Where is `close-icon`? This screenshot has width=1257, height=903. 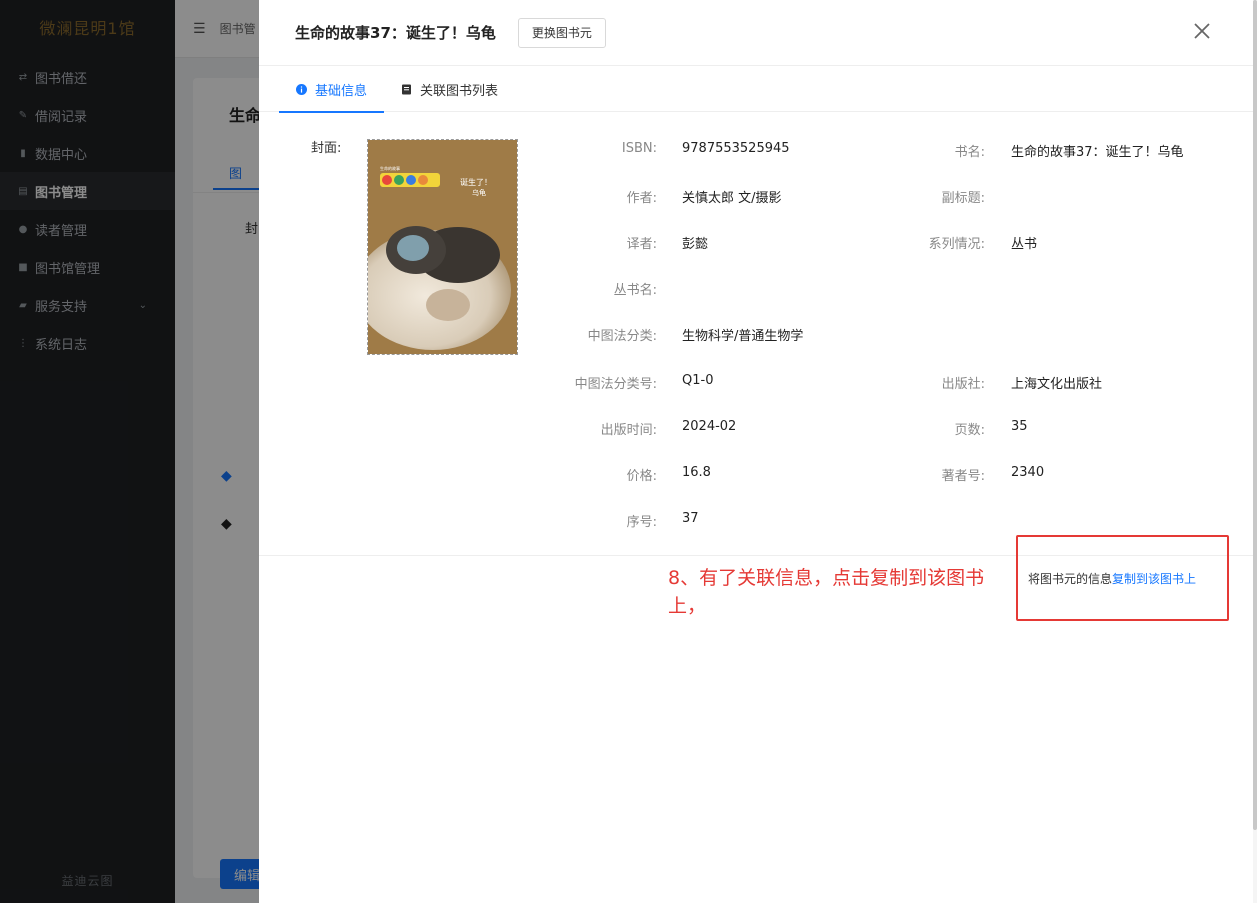
close-icon is located at coordinates (1202, 31).